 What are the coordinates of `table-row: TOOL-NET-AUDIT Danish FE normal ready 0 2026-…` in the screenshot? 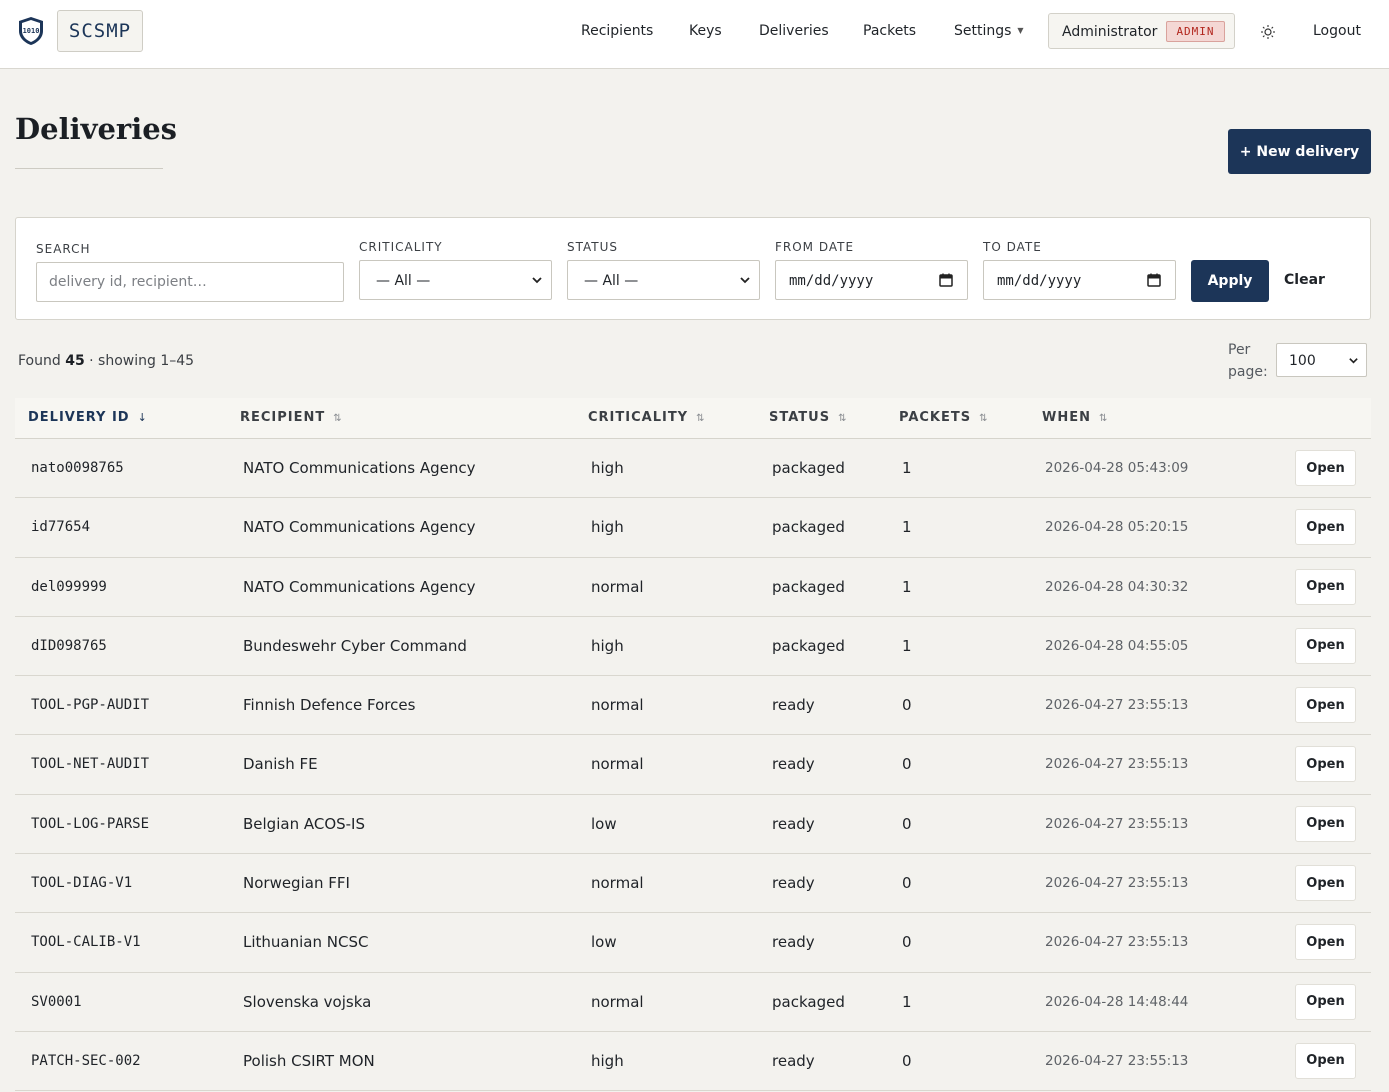 It's located at (693, 765).